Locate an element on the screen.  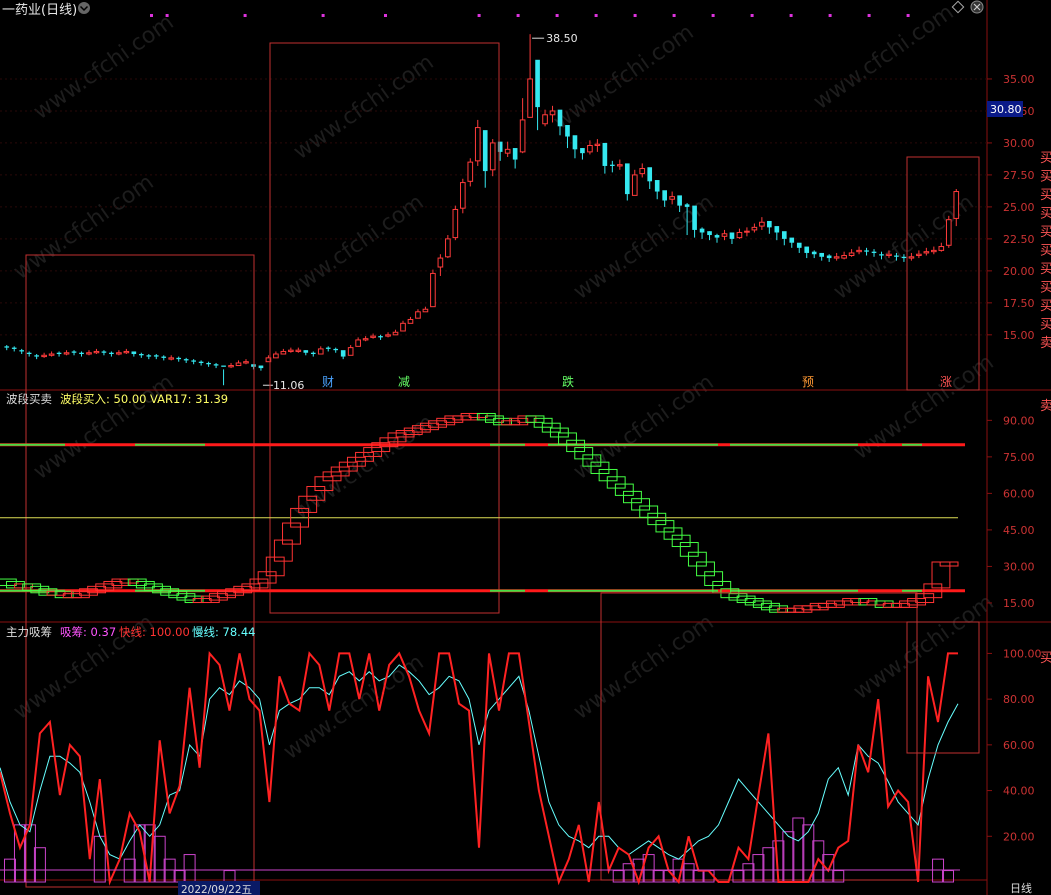
current-price-text: 30.80 is located at coordinates (1006, 109).